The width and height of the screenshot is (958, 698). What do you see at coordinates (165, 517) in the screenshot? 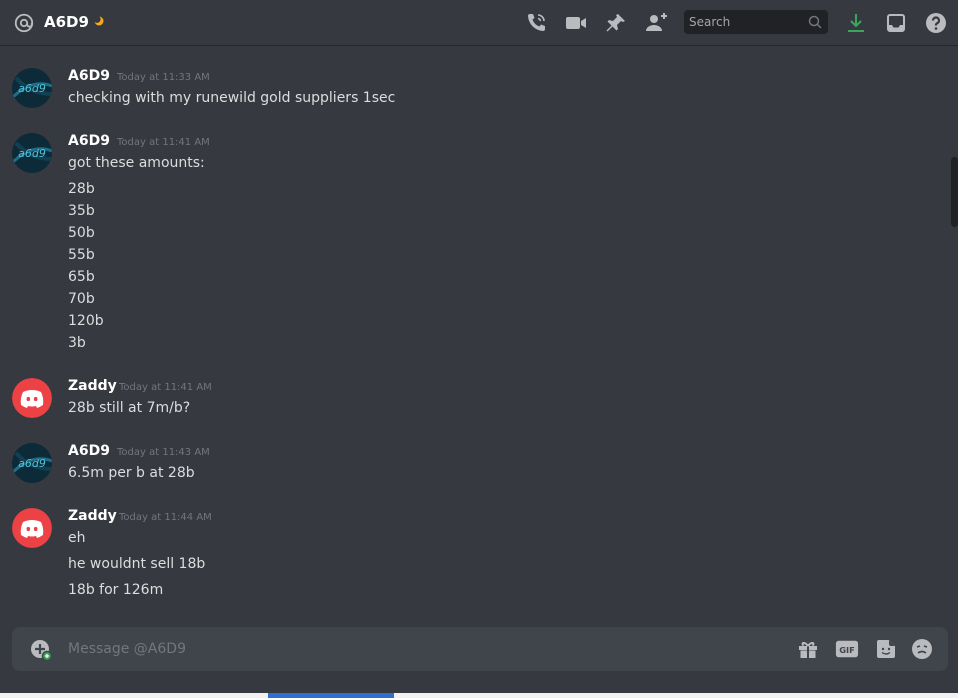
I see `message-timestamp: Today at 11:44 AM` at bounding box center [165, 517].